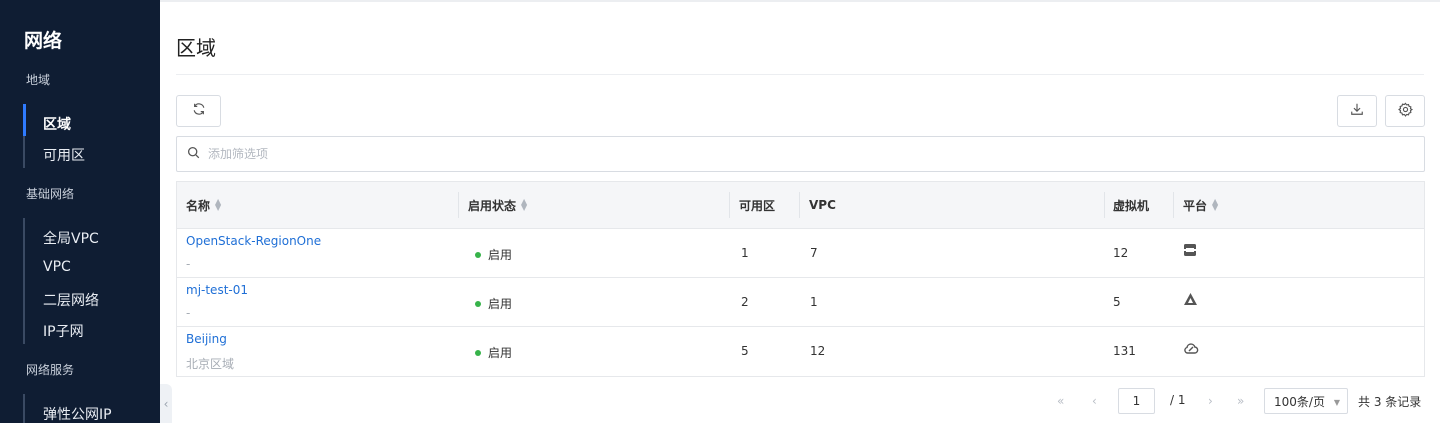 The image size is (1440, 423). What do you see at coordinates (1121, 253) in the screenshot?
I see `vm-count: 12` at bounding box center [1121, 253].